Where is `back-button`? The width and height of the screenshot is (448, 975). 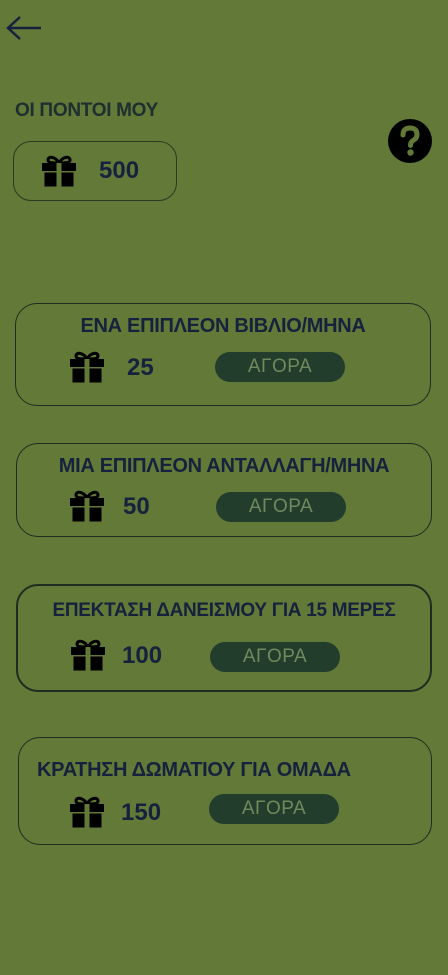 back-button is located at coordinates (24, 28).